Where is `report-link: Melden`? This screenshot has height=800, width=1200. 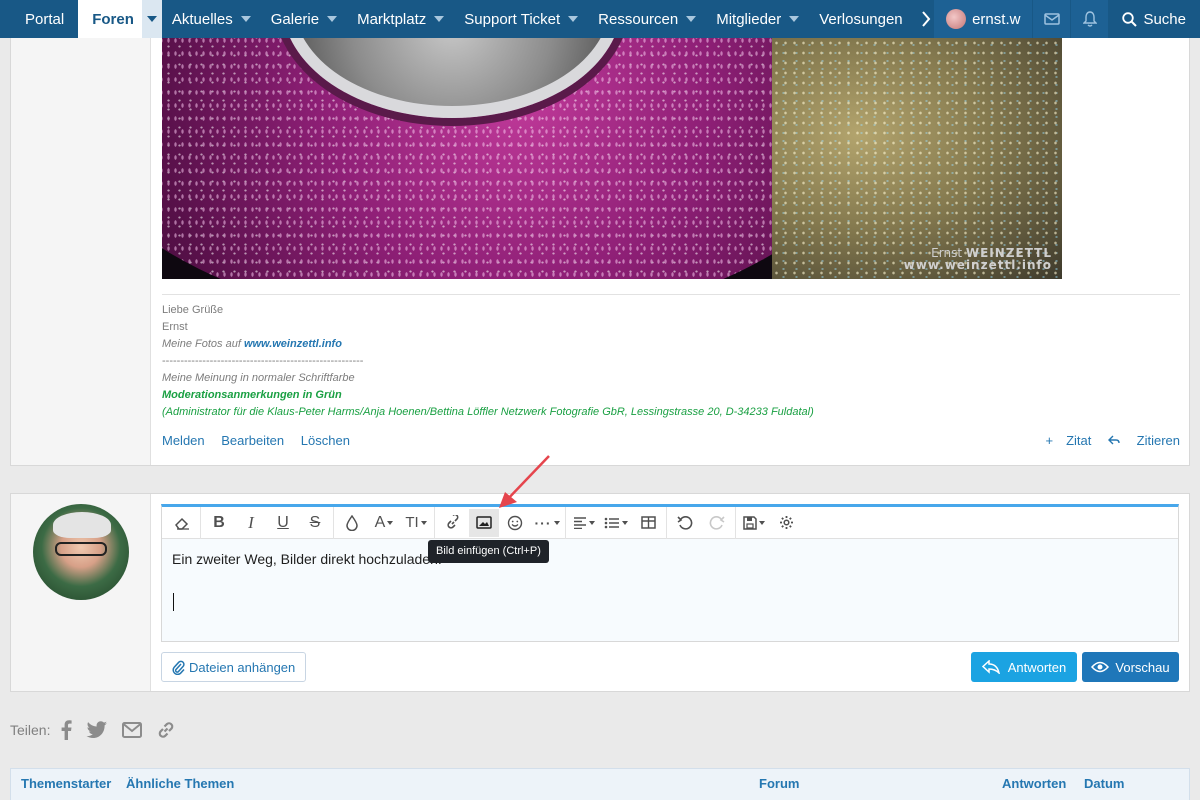
report-link: Melden is located at coordinates (183, 440).